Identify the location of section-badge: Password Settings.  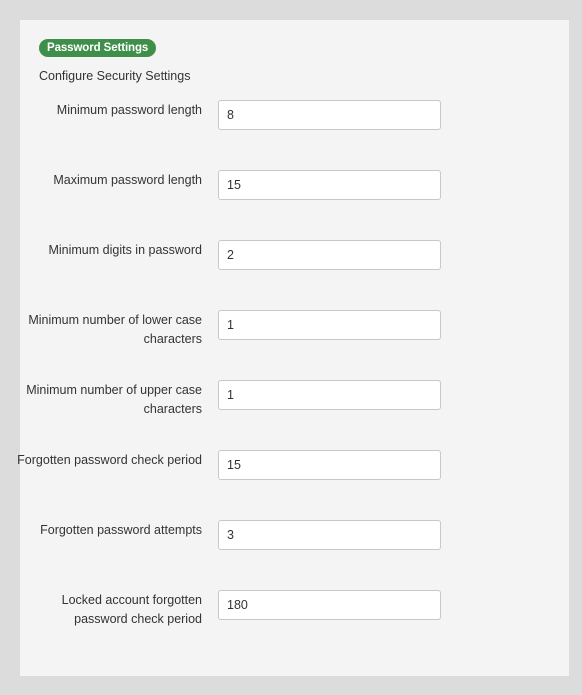
(98, 48).